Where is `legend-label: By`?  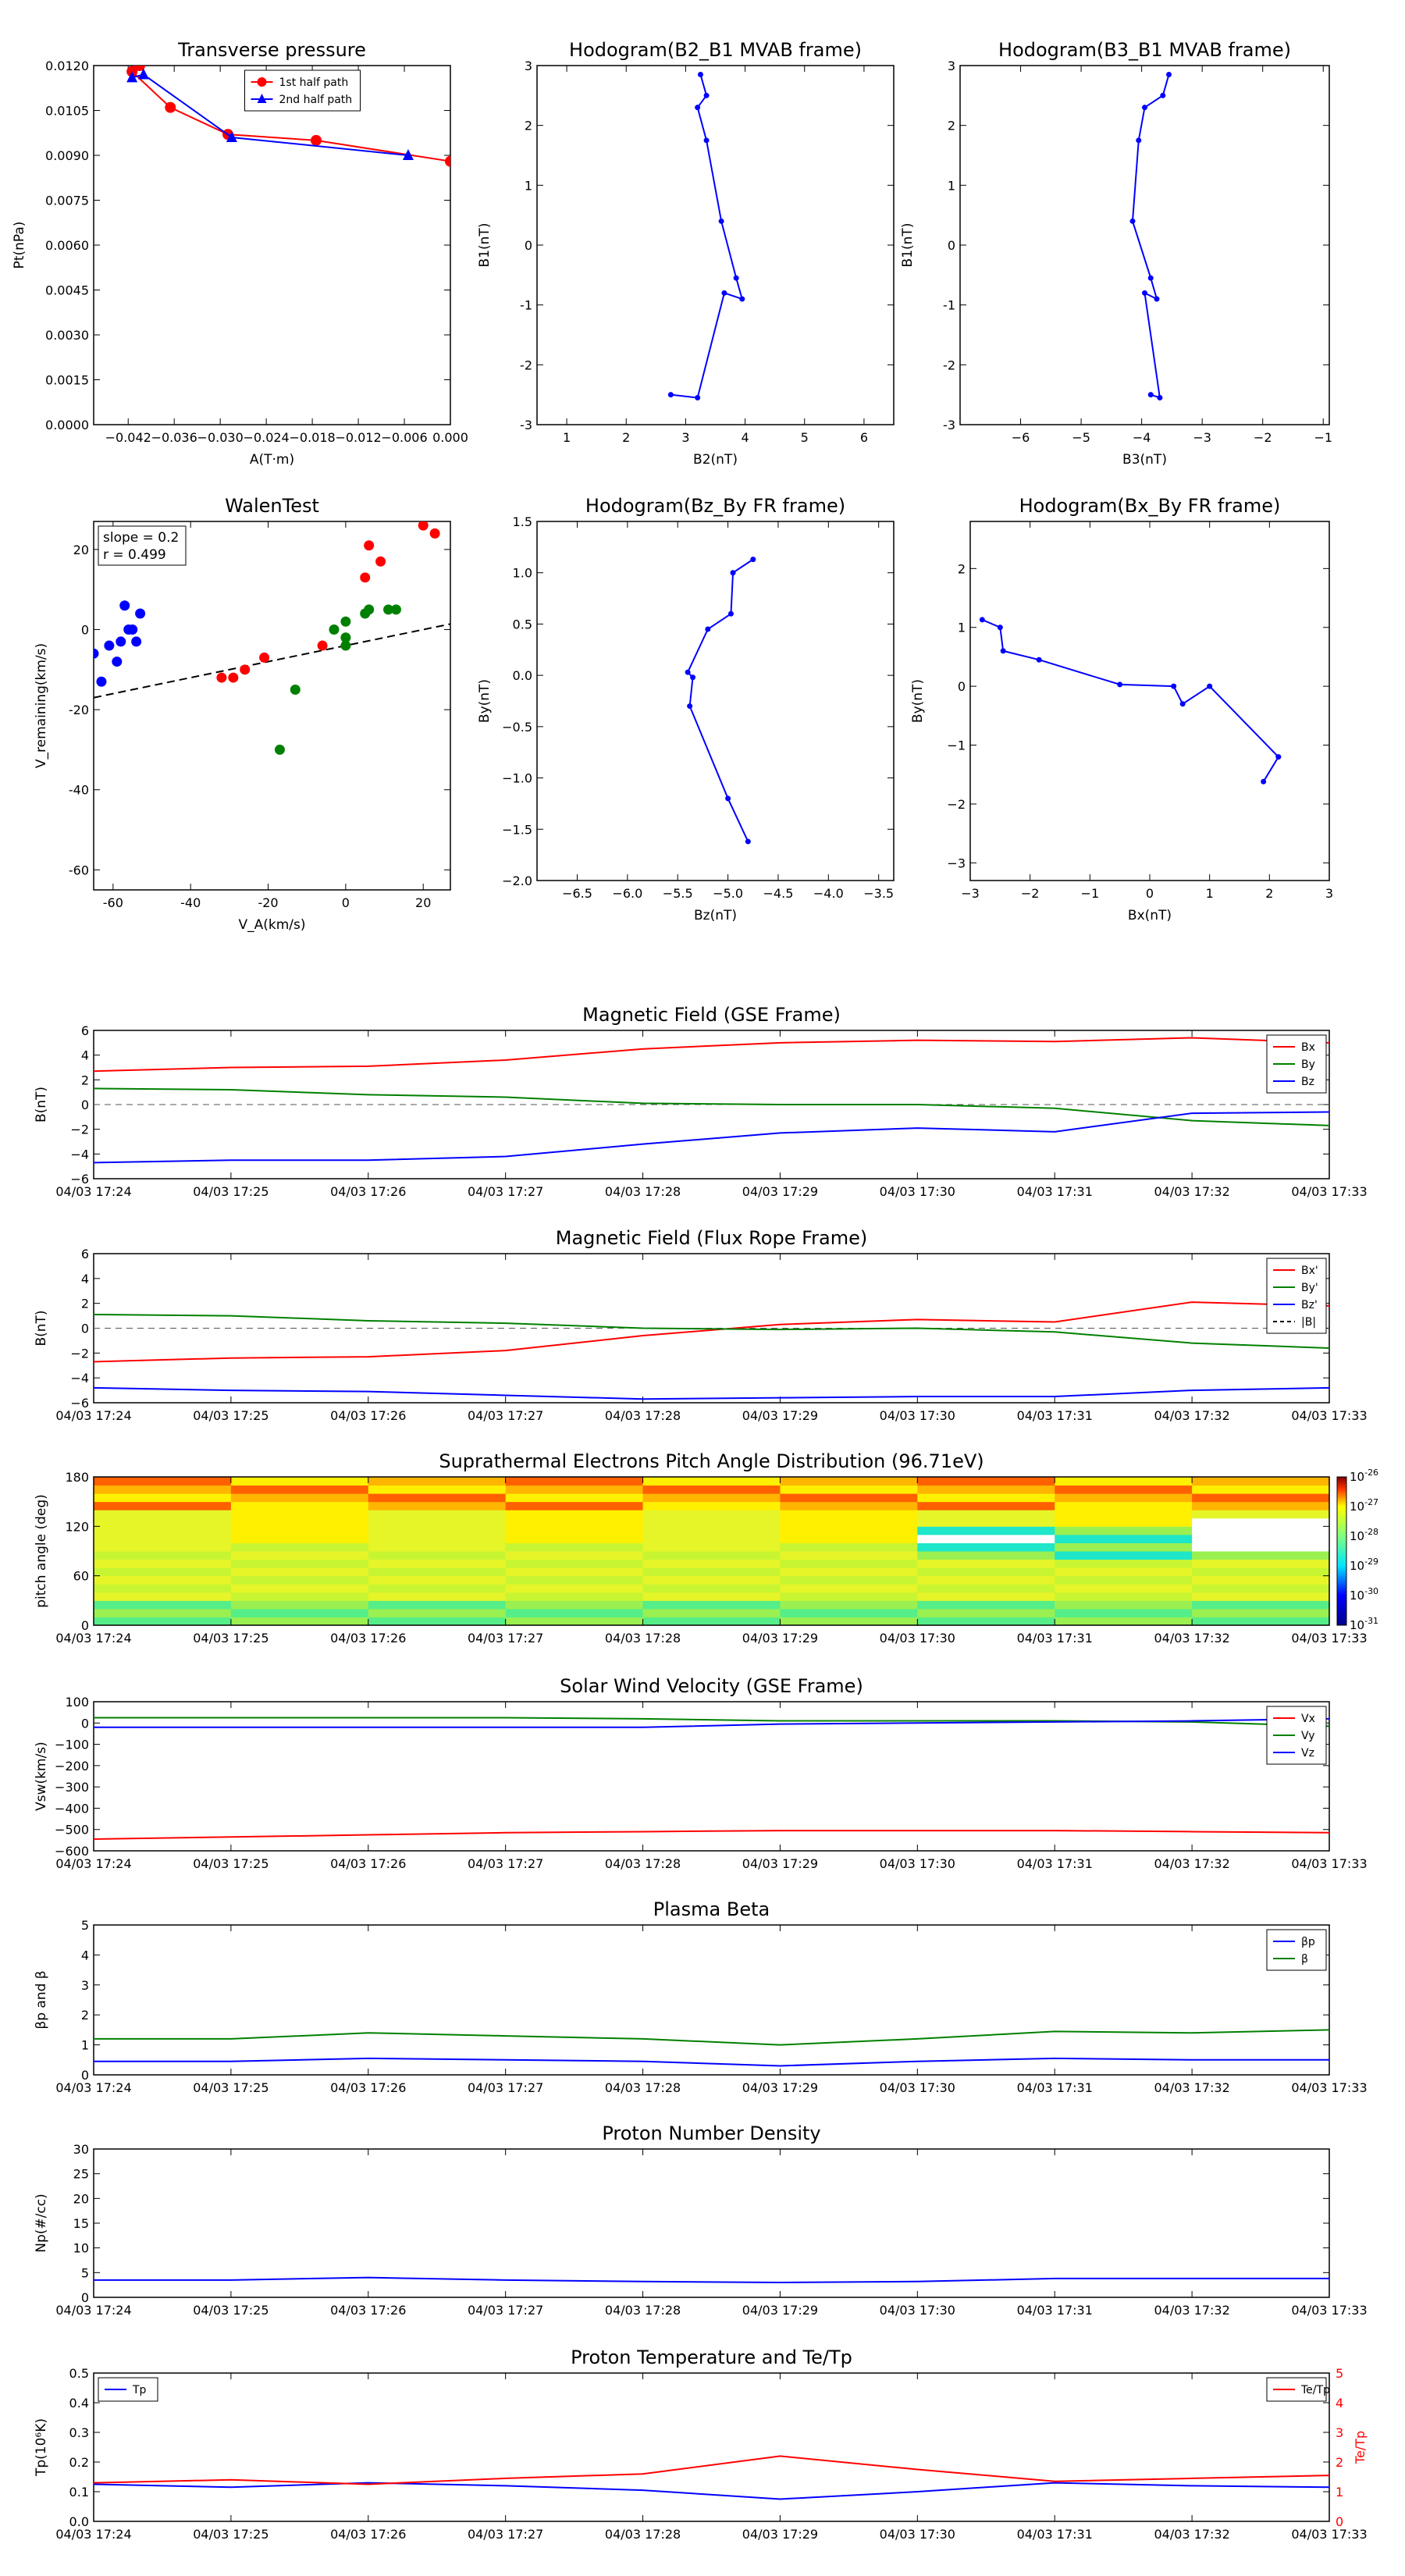
legend-label: By is located at coordinates (1308, 1065).